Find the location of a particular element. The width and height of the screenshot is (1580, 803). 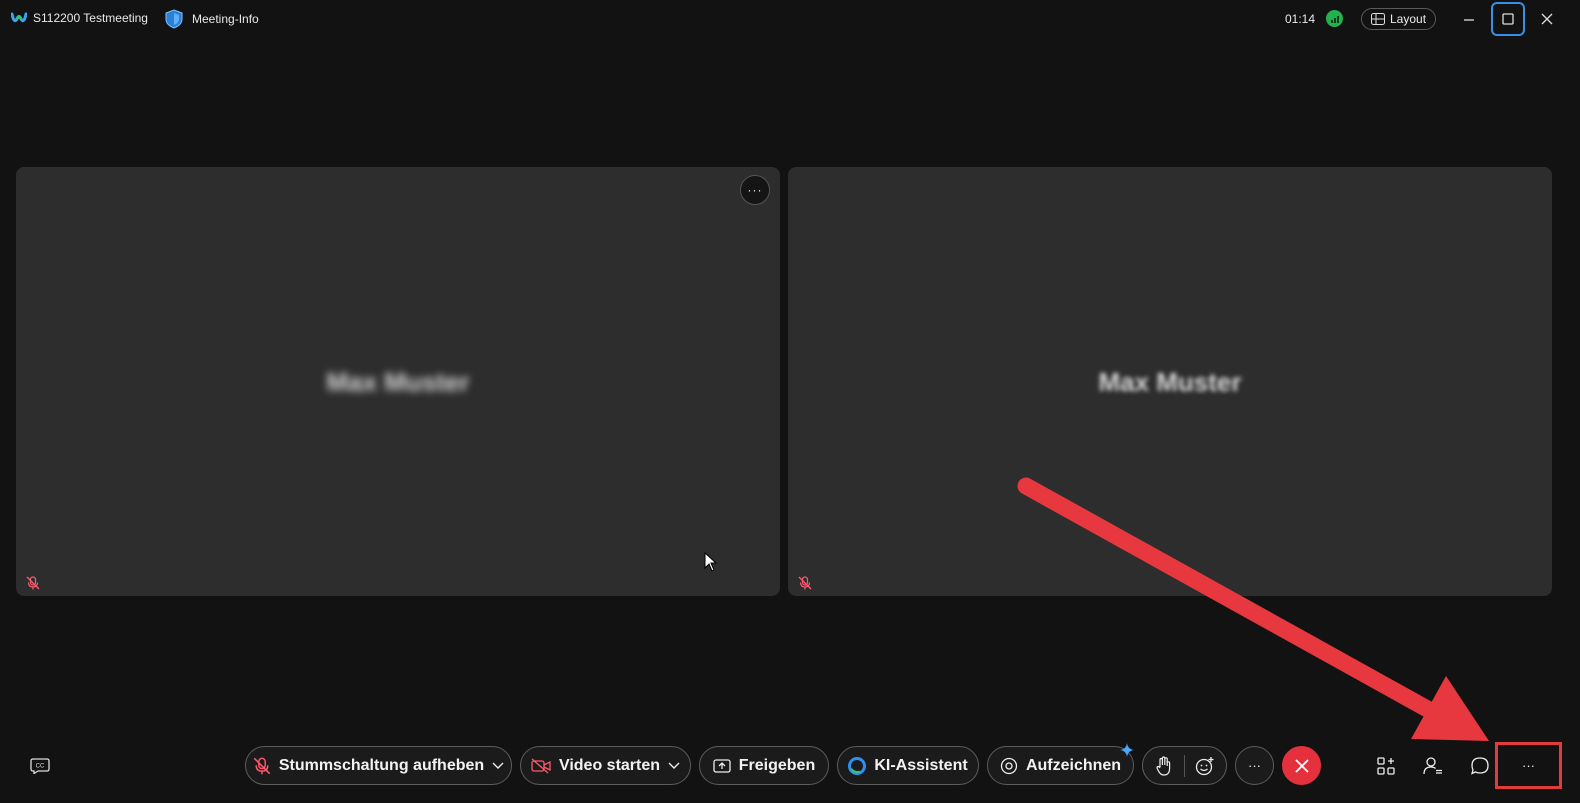

record-button: Aufzeichnen is located at coordinates (1060, 765).